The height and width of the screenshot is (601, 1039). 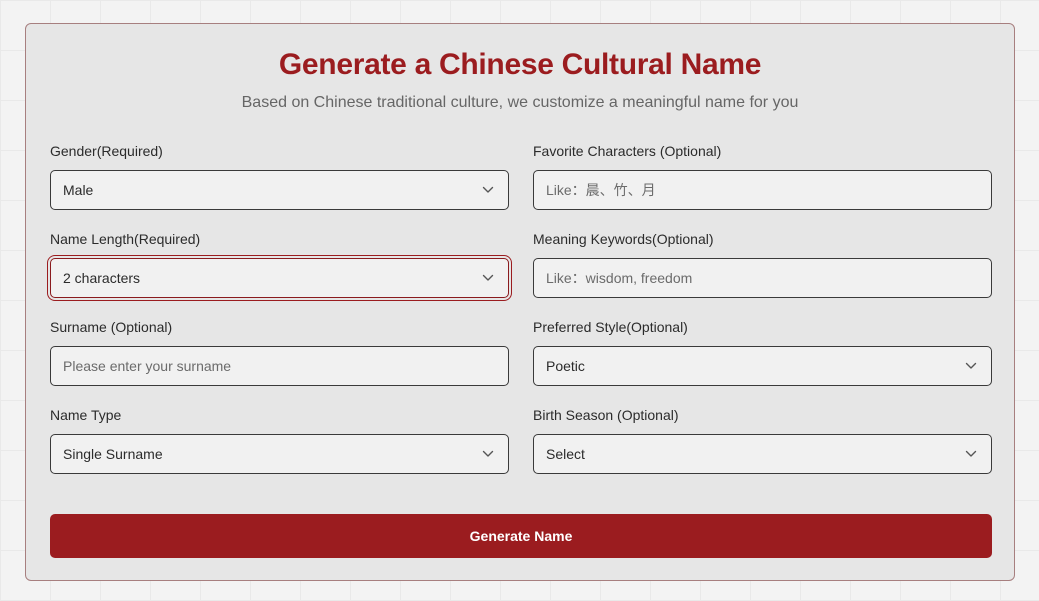 What do you see at coordinates (147, 366) in the screenshot?
I see `surname-placeholder: Please enter your surname` at bounding box center [147, 366].